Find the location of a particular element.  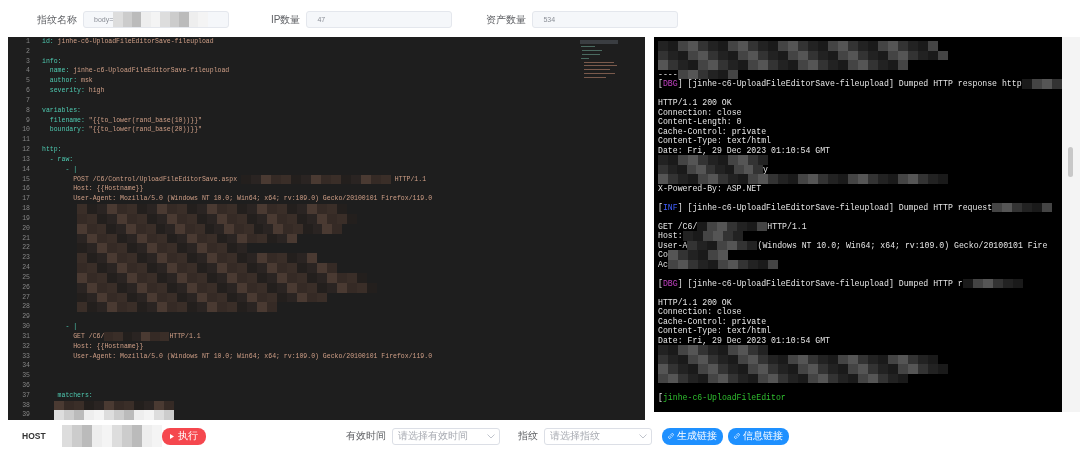

scrollbar-thumb is located at coordinates (1070, 162).